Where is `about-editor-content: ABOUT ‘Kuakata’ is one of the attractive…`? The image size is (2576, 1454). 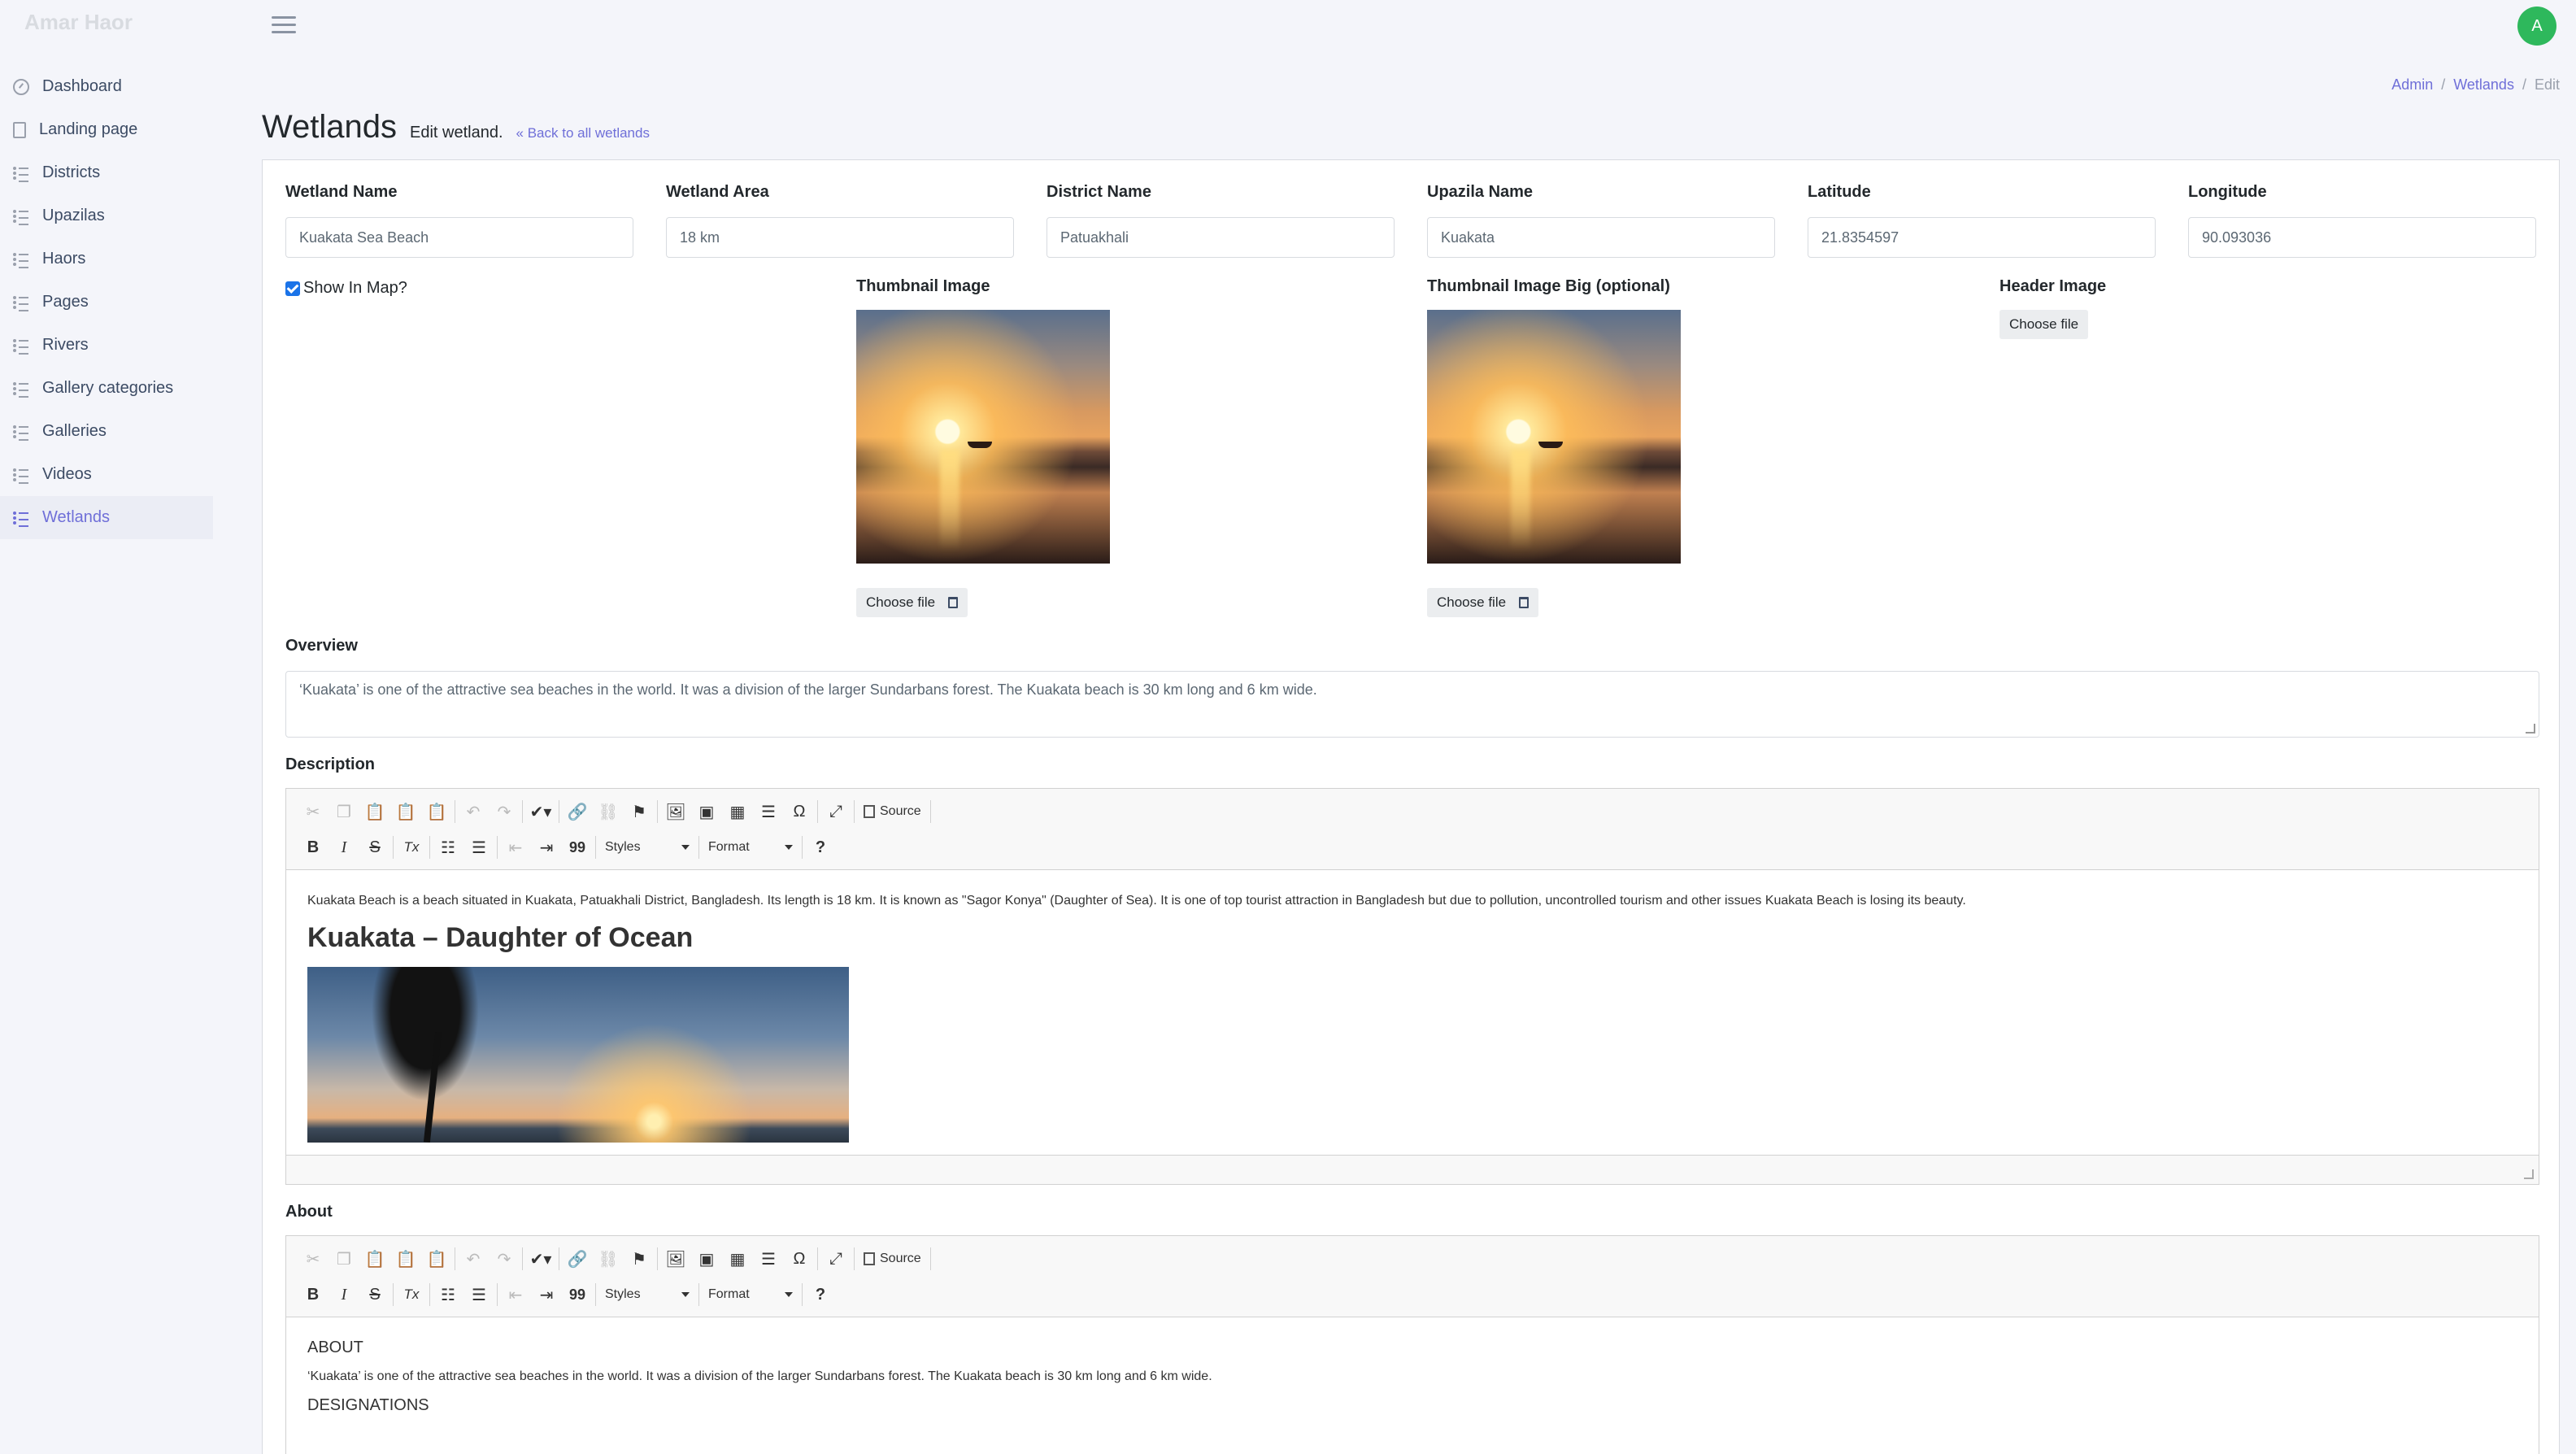 about-editor-content: ABOUT ‘Kuakata’ is one of the attractive… is located at coordinates (1413, 1385).